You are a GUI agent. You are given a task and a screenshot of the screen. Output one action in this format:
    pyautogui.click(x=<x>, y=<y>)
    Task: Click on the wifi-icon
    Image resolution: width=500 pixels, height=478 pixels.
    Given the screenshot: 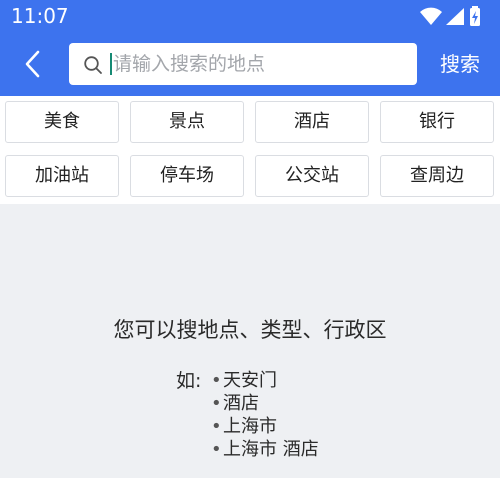 What is the action you would take?
    pyautogui.click(x=431, y=16)
    